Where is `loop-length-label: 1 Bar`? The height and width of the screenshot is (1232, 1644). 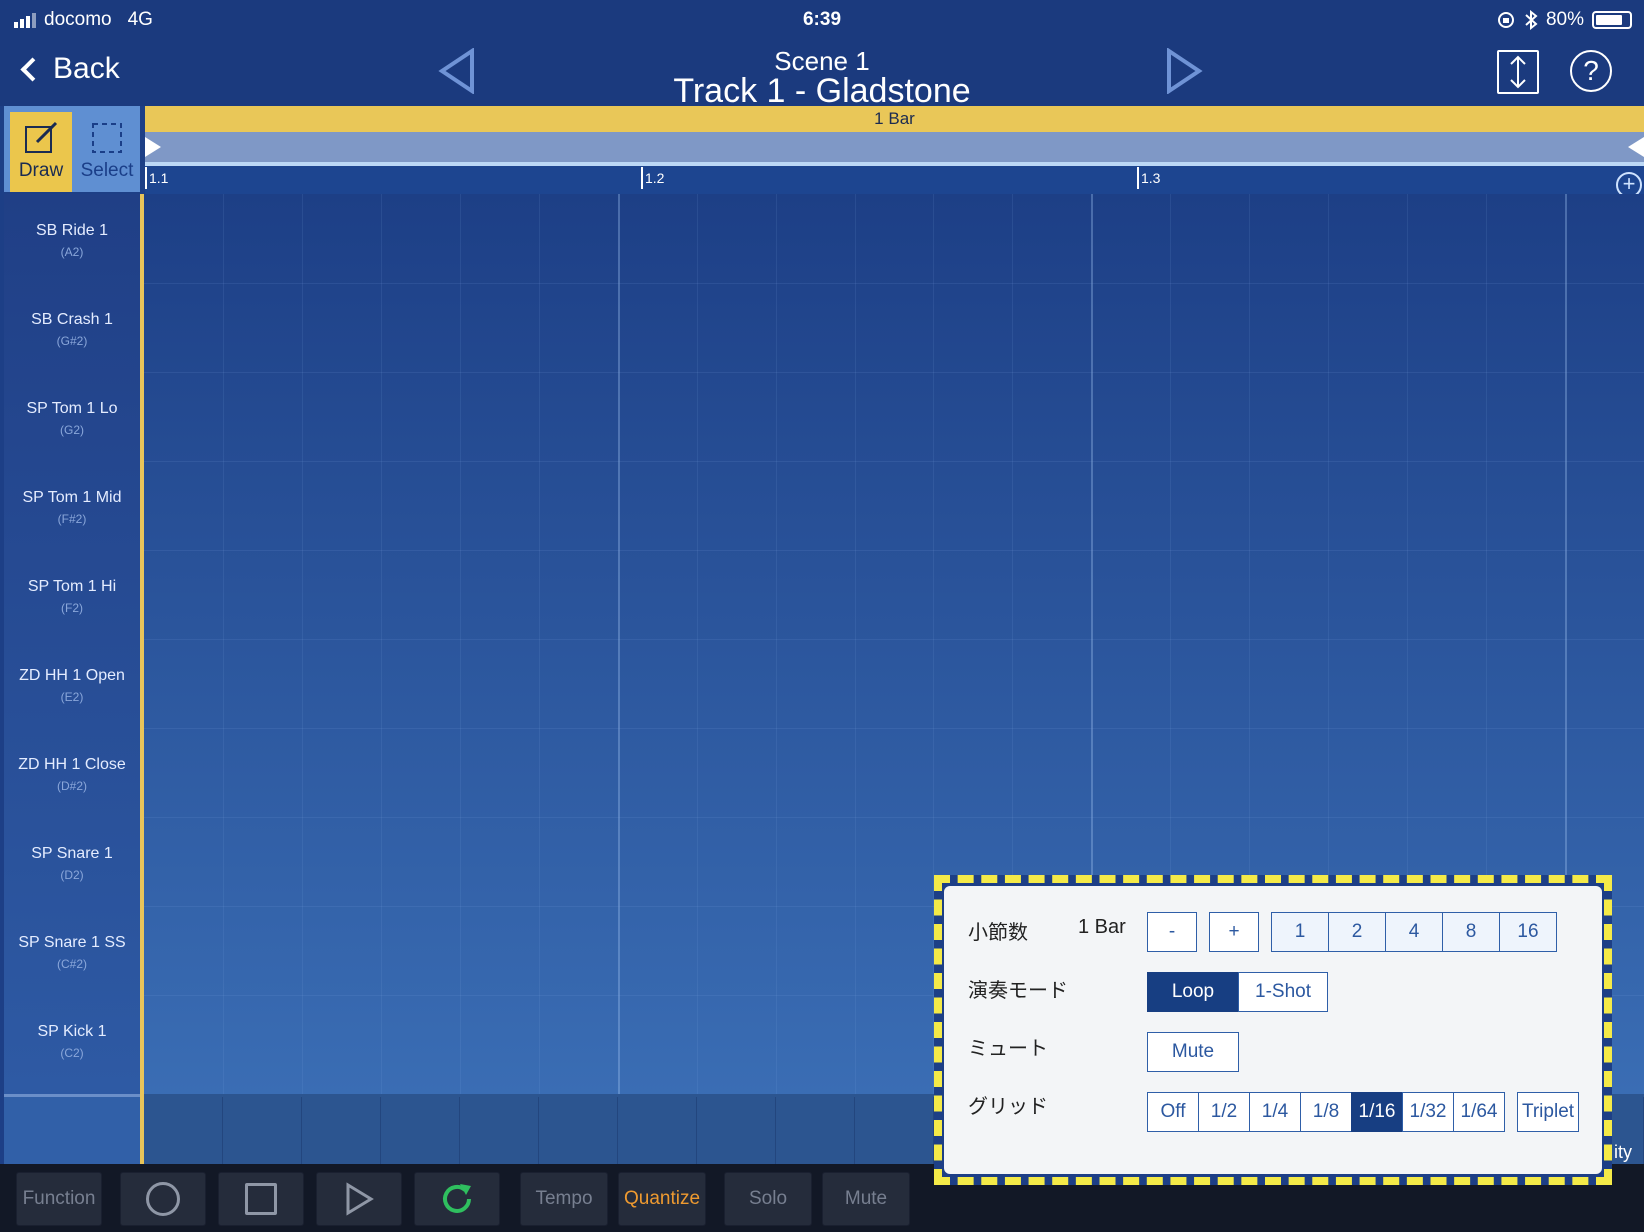 loop-length-label: 1 Bar is located at coordinates (894, 118).